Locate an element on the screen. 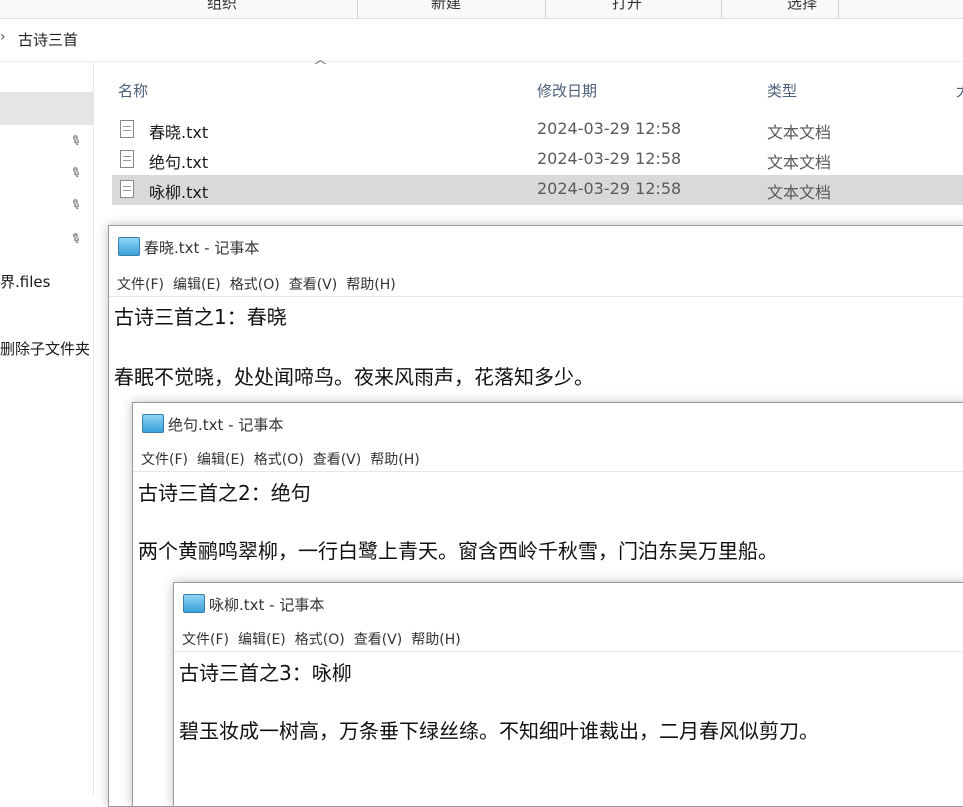 The image size is (963, 807). text-line-title: 古诗三首之1：春晓 is located at coordinates (200, 315).